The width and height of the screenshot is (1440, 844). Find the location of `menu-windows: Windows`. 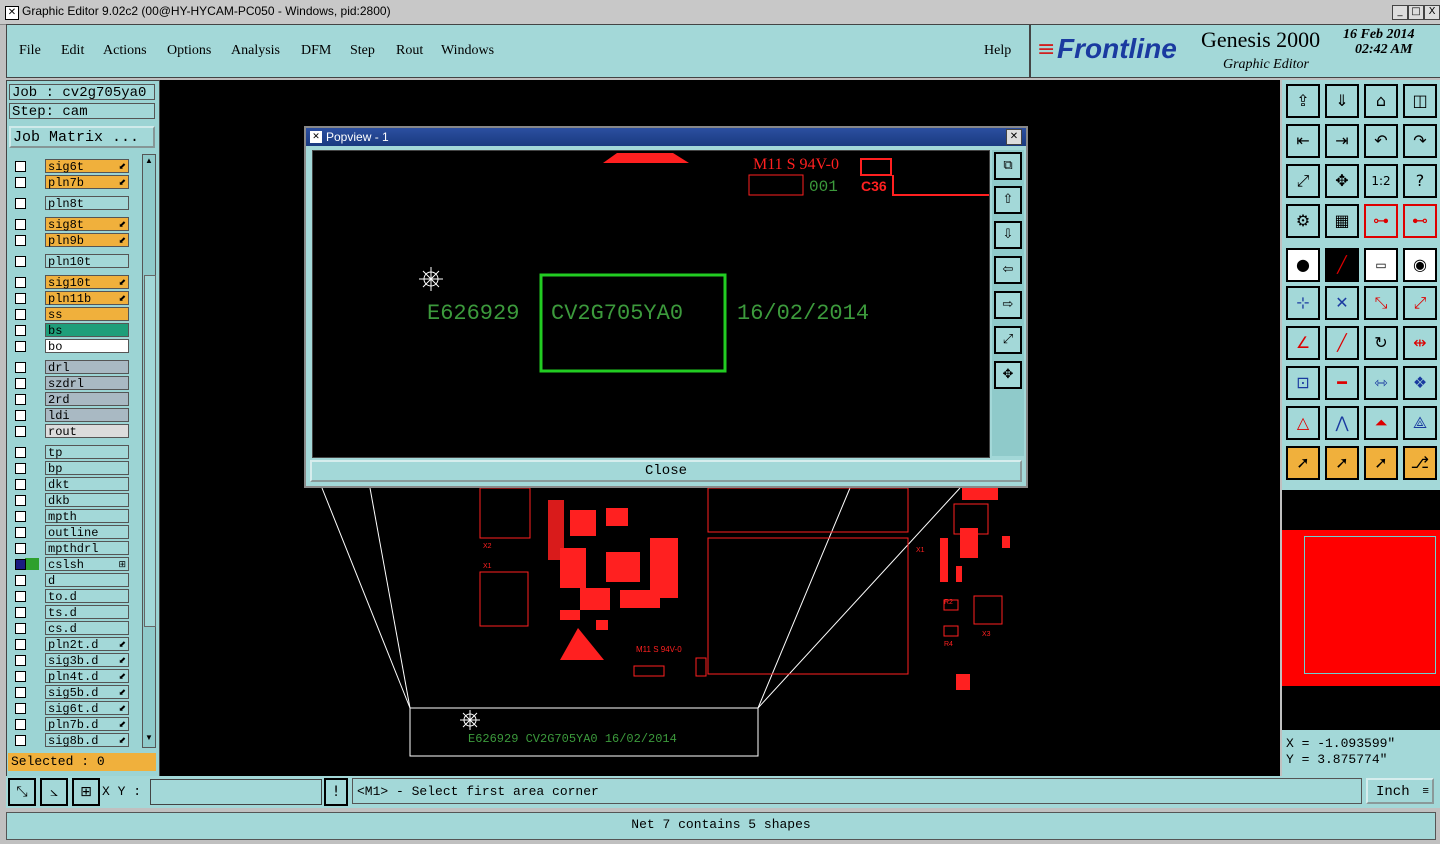

menu-windows: Windows is located at coordinates (467, 51).